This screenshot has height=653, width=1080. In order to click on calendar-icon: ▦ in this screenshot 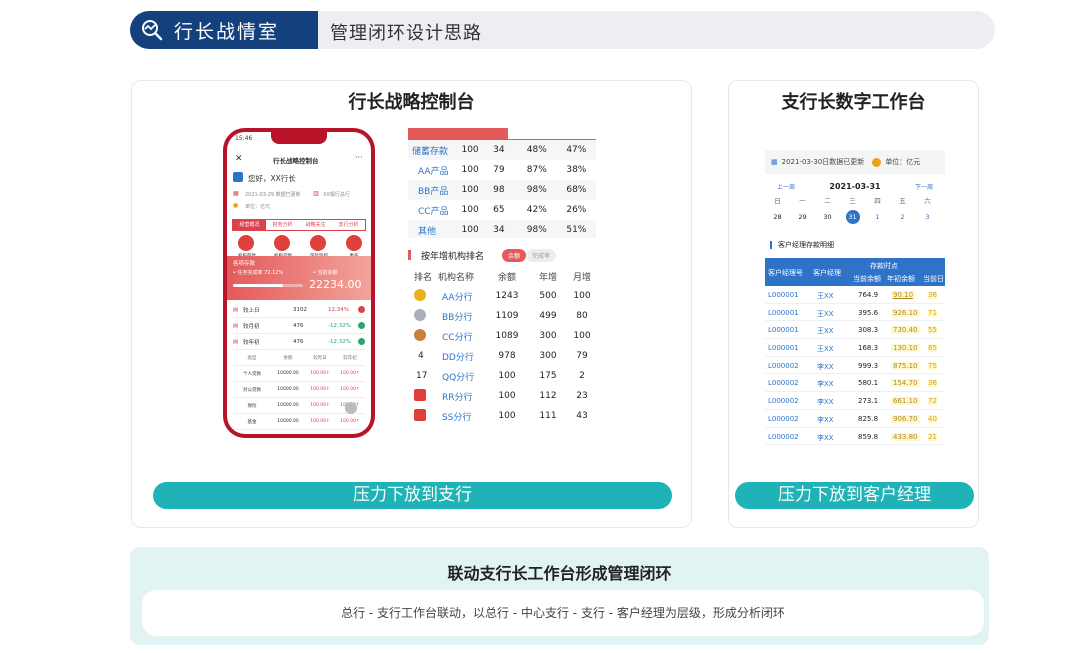, I will do `click(774, 162)`.